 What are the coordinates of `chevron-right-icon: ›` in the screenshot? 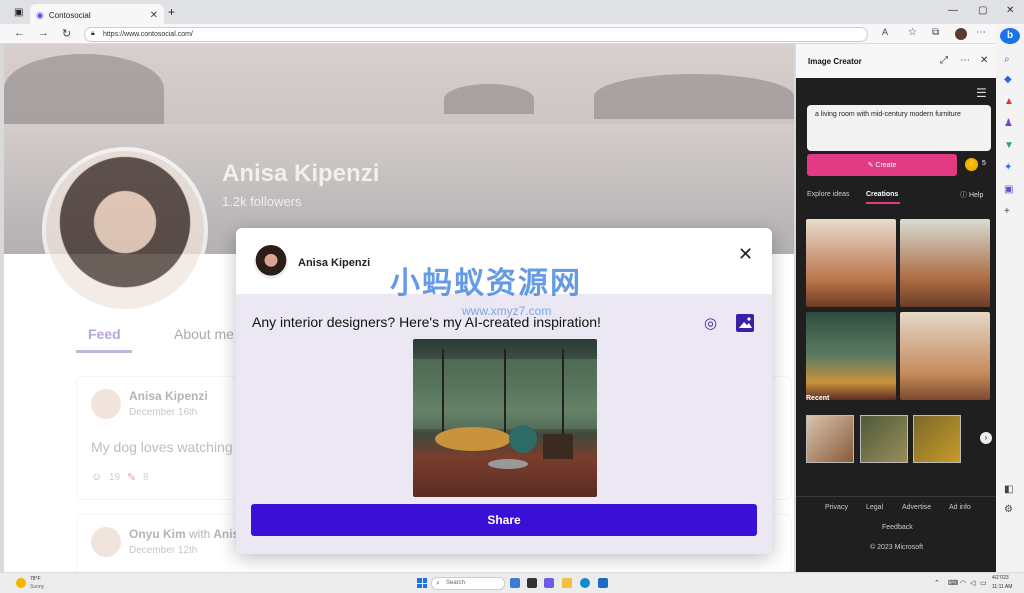 It's located at (986, 438).